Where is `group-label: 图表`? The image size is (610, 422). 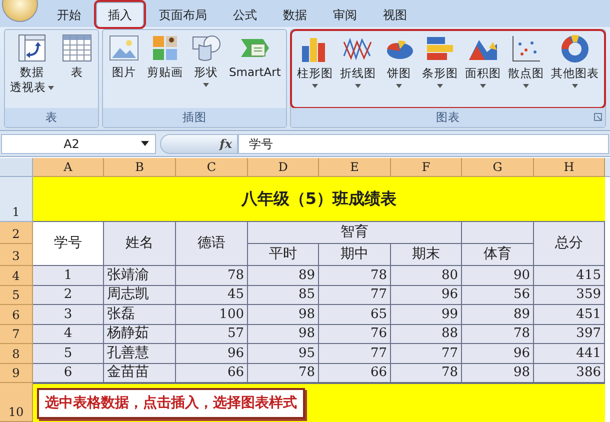 group-label: 图表 is located at coordinates (448, 117).